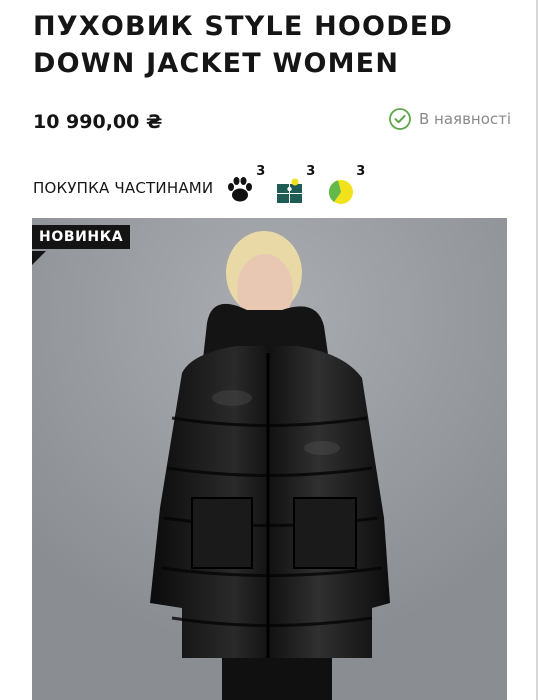 Image resolution: width=538 pixels, height=700 pixels. What do you see at coordinates (81, 237) in the screenshot?
I see `new-badge: НОВИНКА` at bounding box center [81, 237].